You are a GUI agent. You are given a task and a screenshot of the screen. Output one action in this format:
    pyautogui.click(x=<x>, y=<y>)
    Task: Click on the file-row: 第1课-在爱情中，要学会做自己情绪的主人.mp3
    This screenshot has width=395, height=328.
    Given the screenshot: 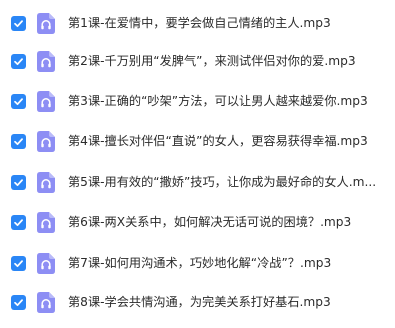 What is the action you would take?
    pyautogui.click(x=197, y=23)
    